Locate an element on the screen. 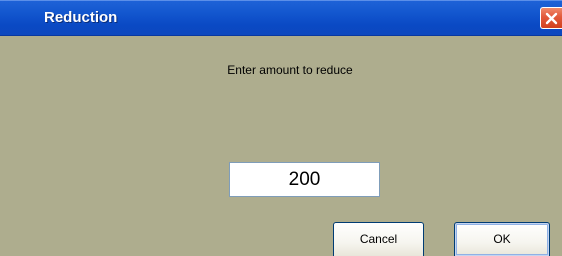  window-title: Reduction is located at coordinates (81, 17).